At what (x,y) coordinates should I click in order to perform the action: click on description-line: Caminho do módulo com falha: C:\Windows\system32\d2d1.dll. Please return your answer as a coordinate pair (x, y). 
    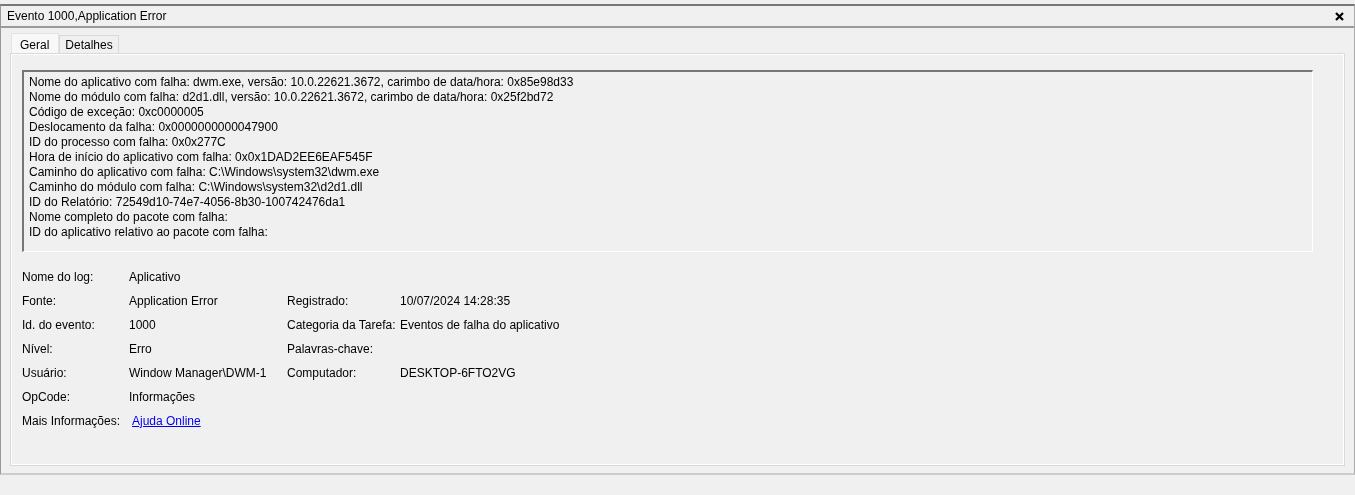
    Looking at the image, I should click on (196, 187).